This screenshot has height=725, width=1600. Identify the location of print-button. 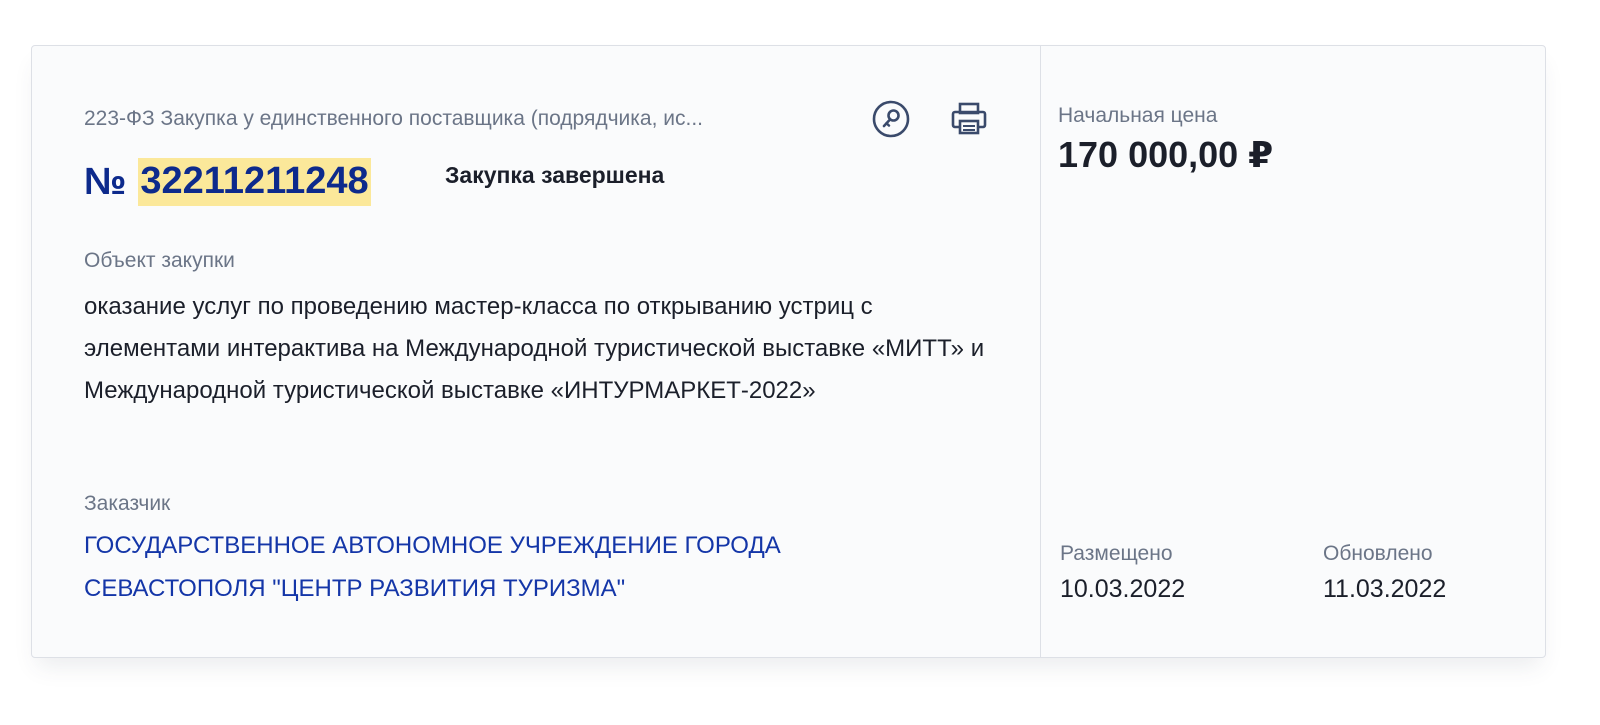
(969, 119).